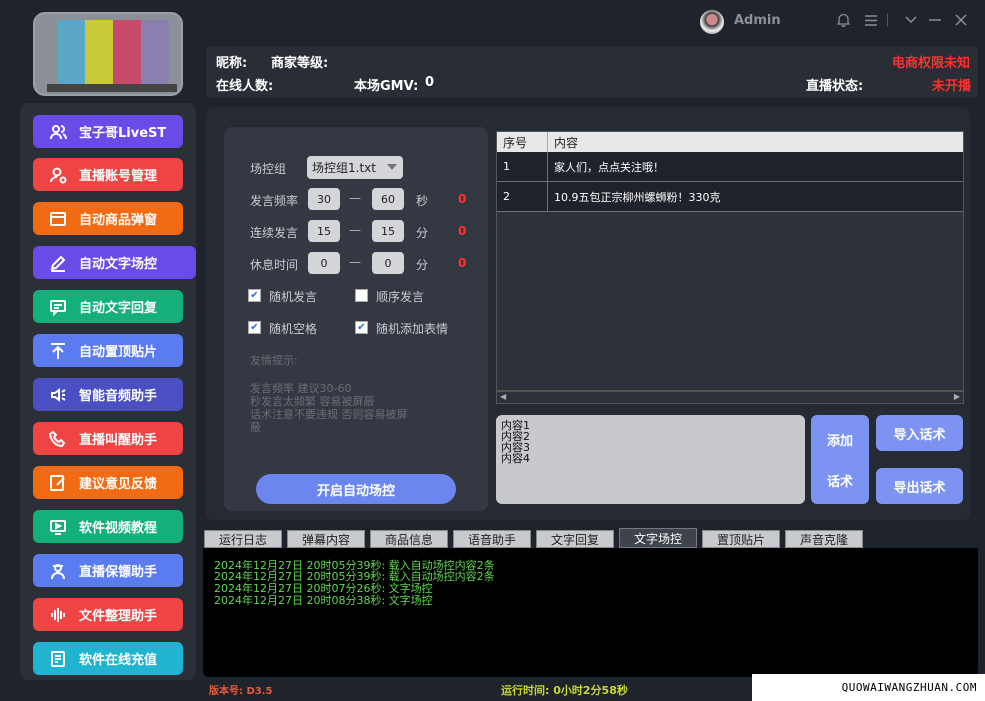  What do you see at coordinates (730, 197) in the screenshot?
I see `table-row: 2 10.9五包正宗柳州螺蛳粉！330克` at bounding box center [730, 197].